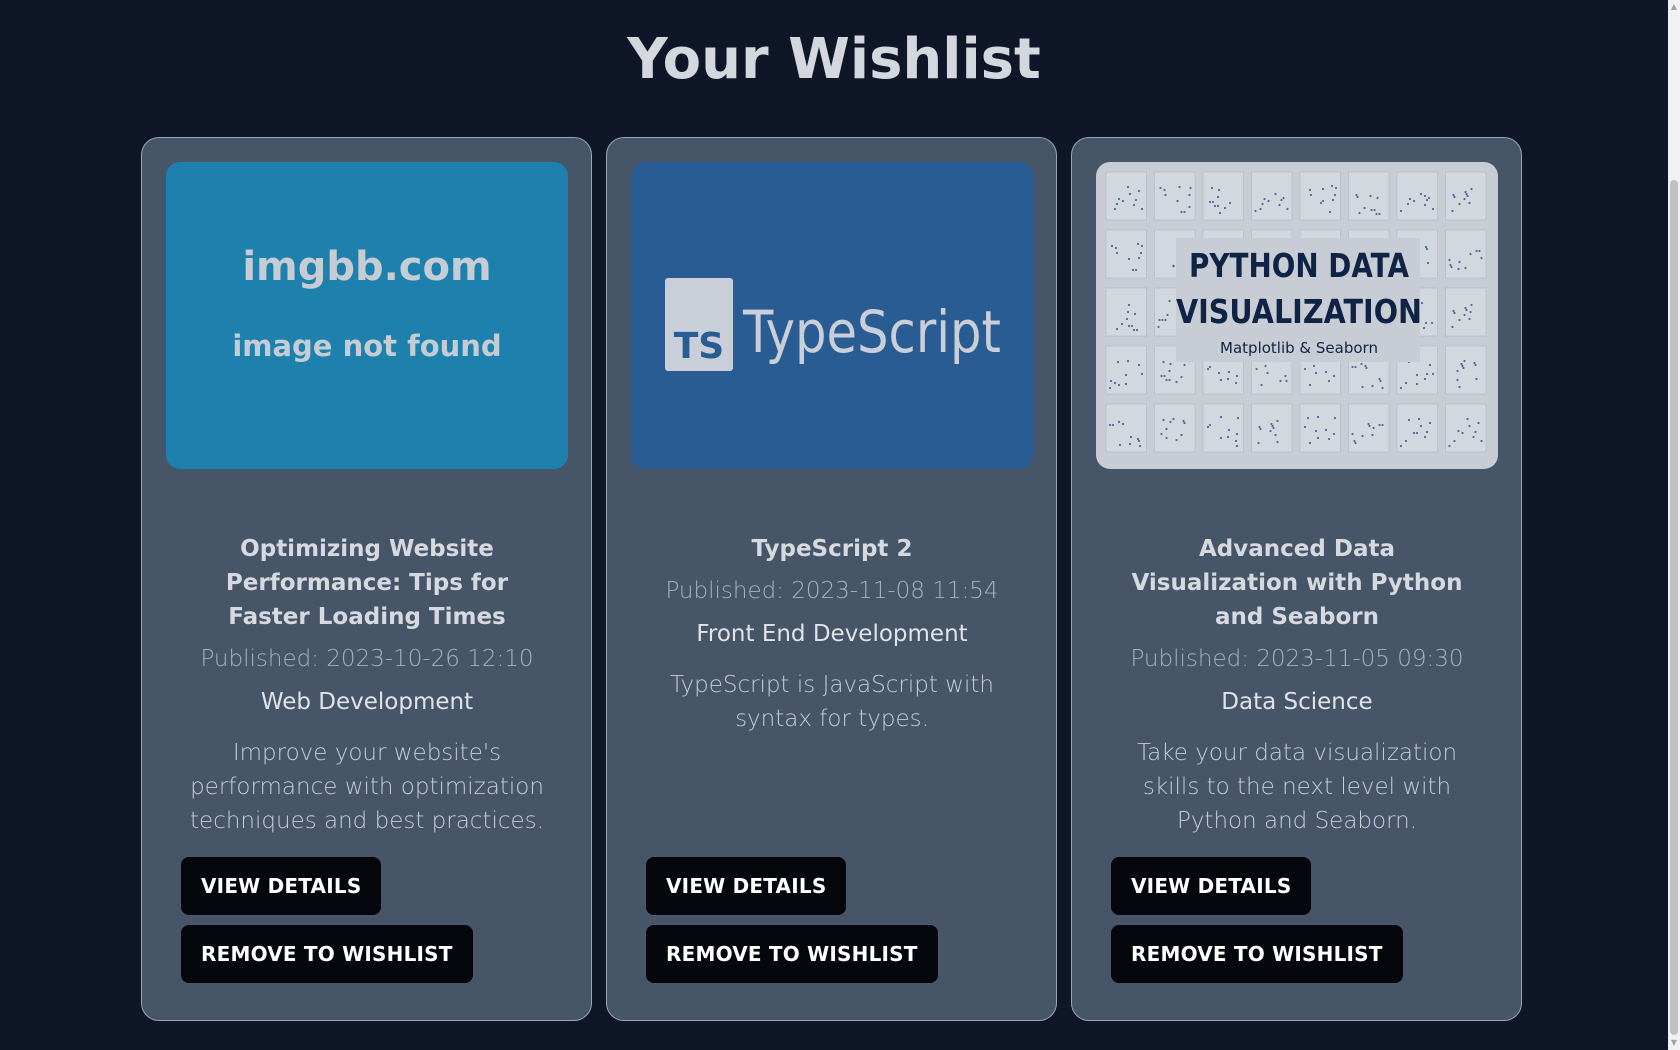 The width and height of the screenshot is (1680, 1050). I want to click on typescript-wordmark: TypeScript, so click(871, 332).